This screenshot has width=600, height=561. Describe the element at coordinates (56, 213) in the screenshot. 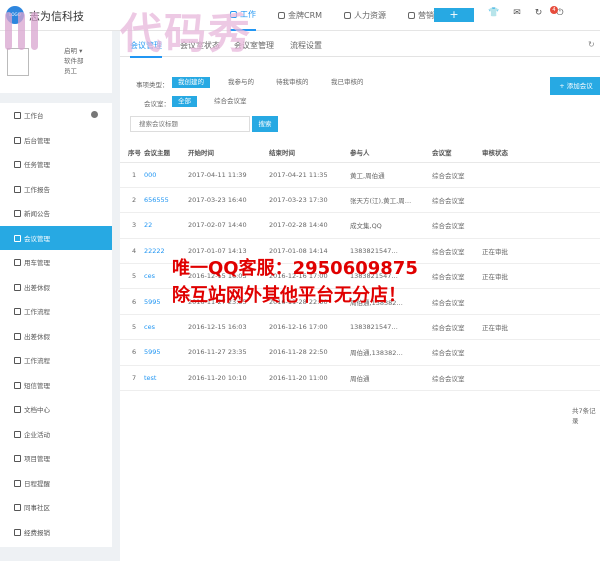

I see `sidebar-item-news: 新闻公告` at that location.